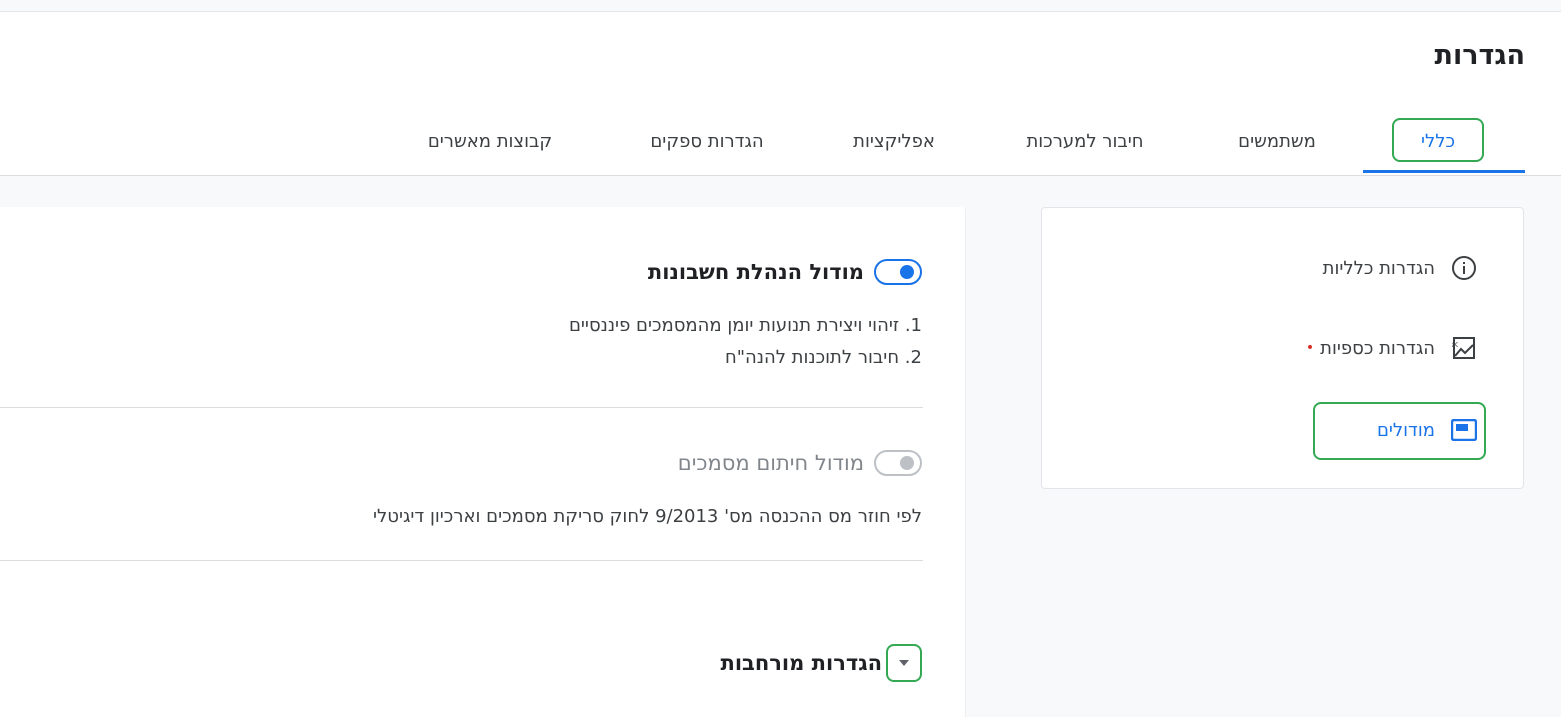  Describe the element at coordinates (1377, 348) in the screenshot. I see `sidebar-item-label: הגדרות כספיות` at that location.